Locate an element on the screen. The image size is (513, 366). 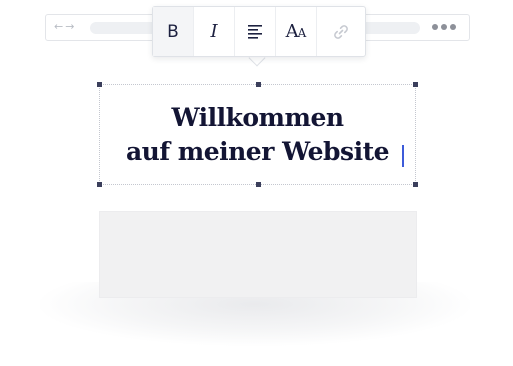
bold-icon: B is located at coordinates (173, 31).